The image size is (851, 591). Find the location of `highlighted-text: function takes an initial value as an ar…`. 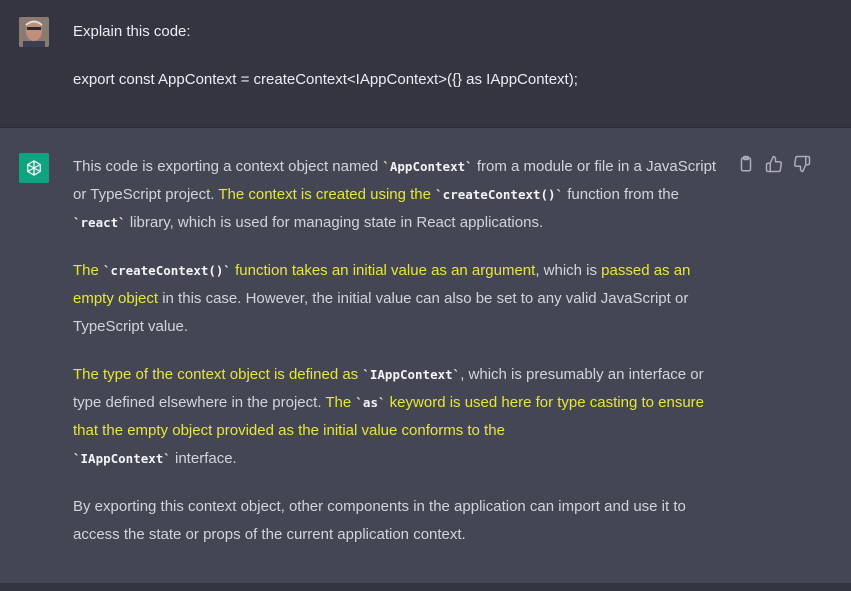

highlighted-text: function takes an initial value as an ar… is located at coordinates (383, 270).